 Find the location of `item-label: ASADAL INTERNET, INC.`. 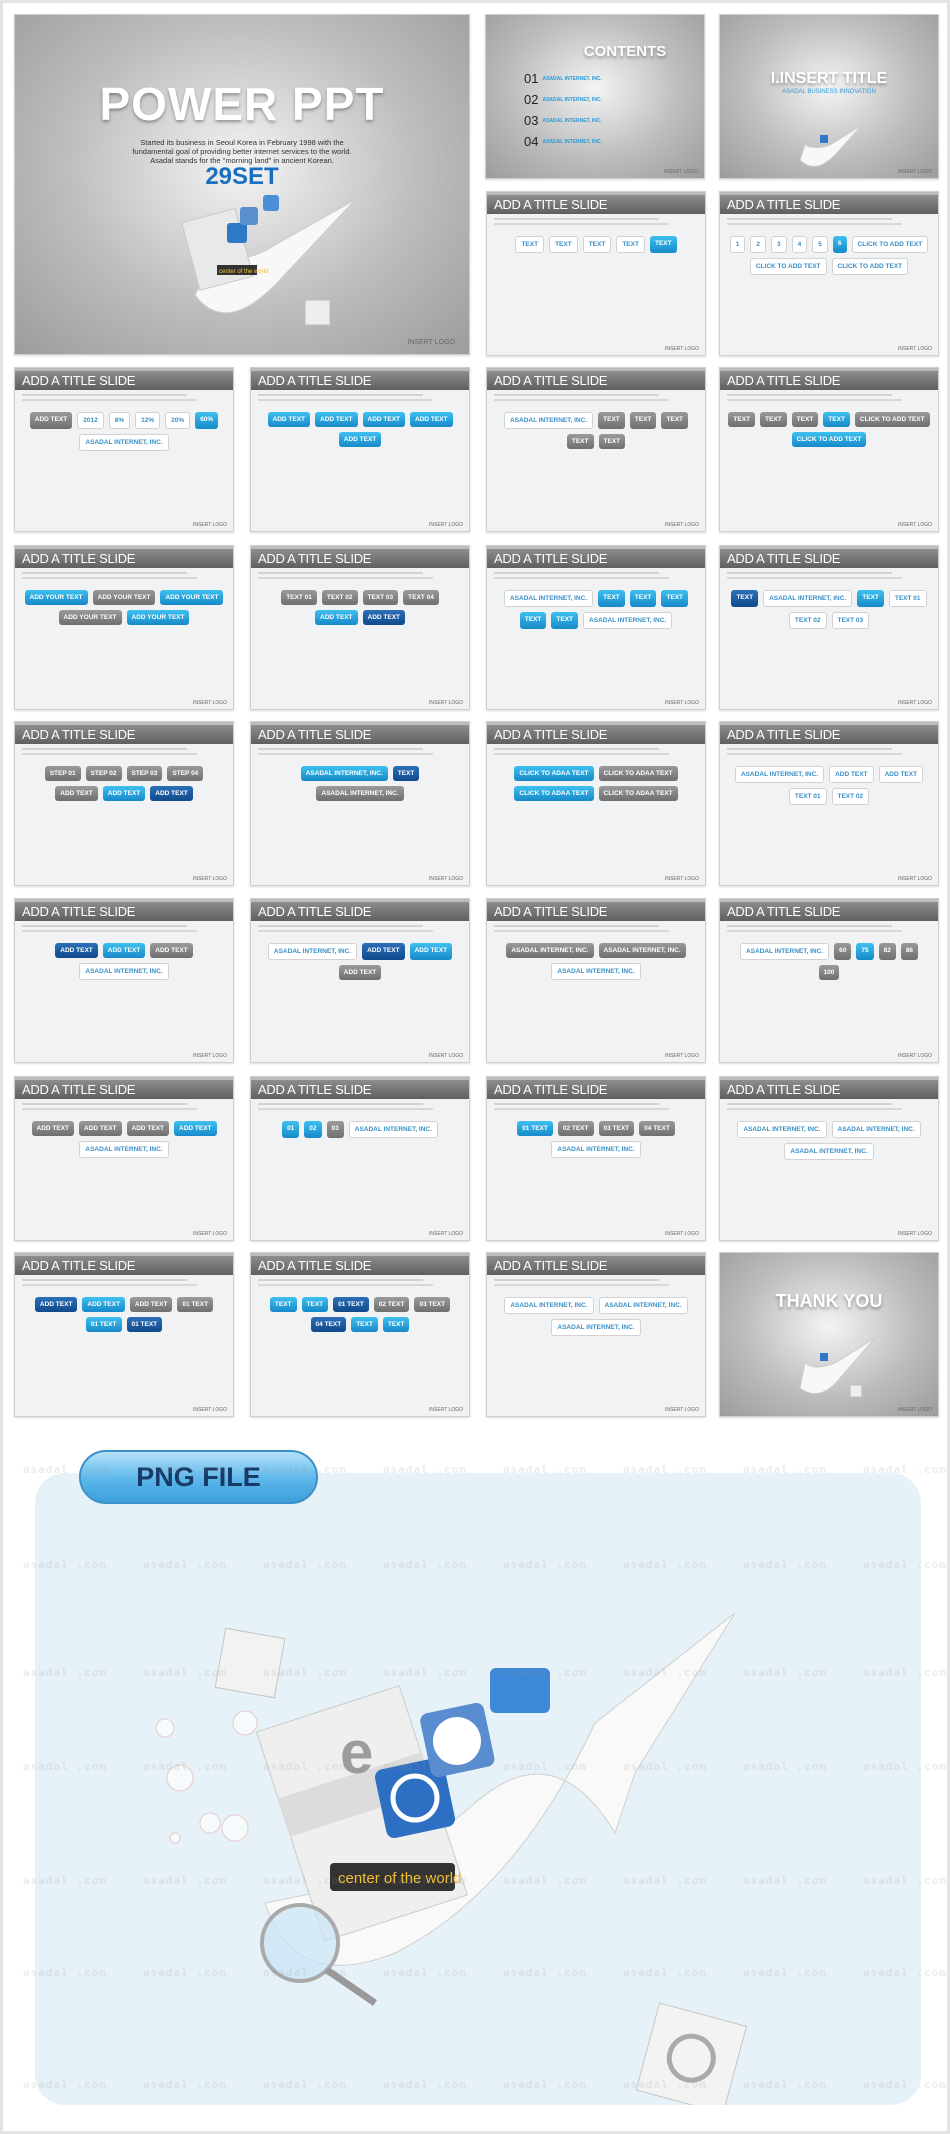

item-label: ASADAL INTERNET, INC. is located at coordinates (572, 99).